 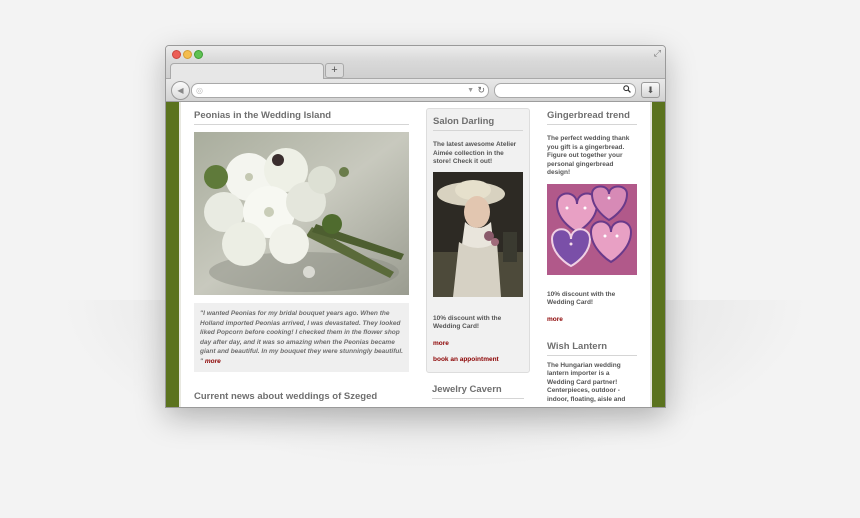 What do you see at coordinates (198, 54) in the screenshot?
I see `zoom-button` at bounding box center [198, 54].